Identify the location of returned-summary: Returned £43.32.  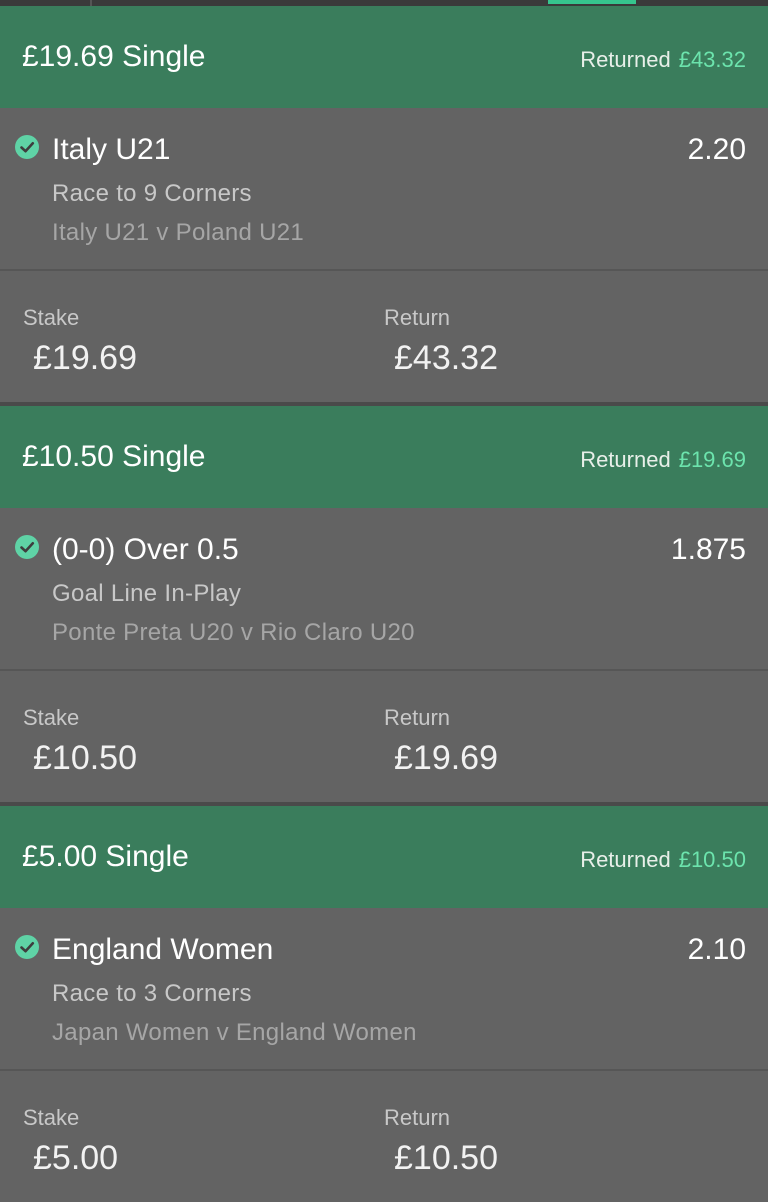
(663, 60).